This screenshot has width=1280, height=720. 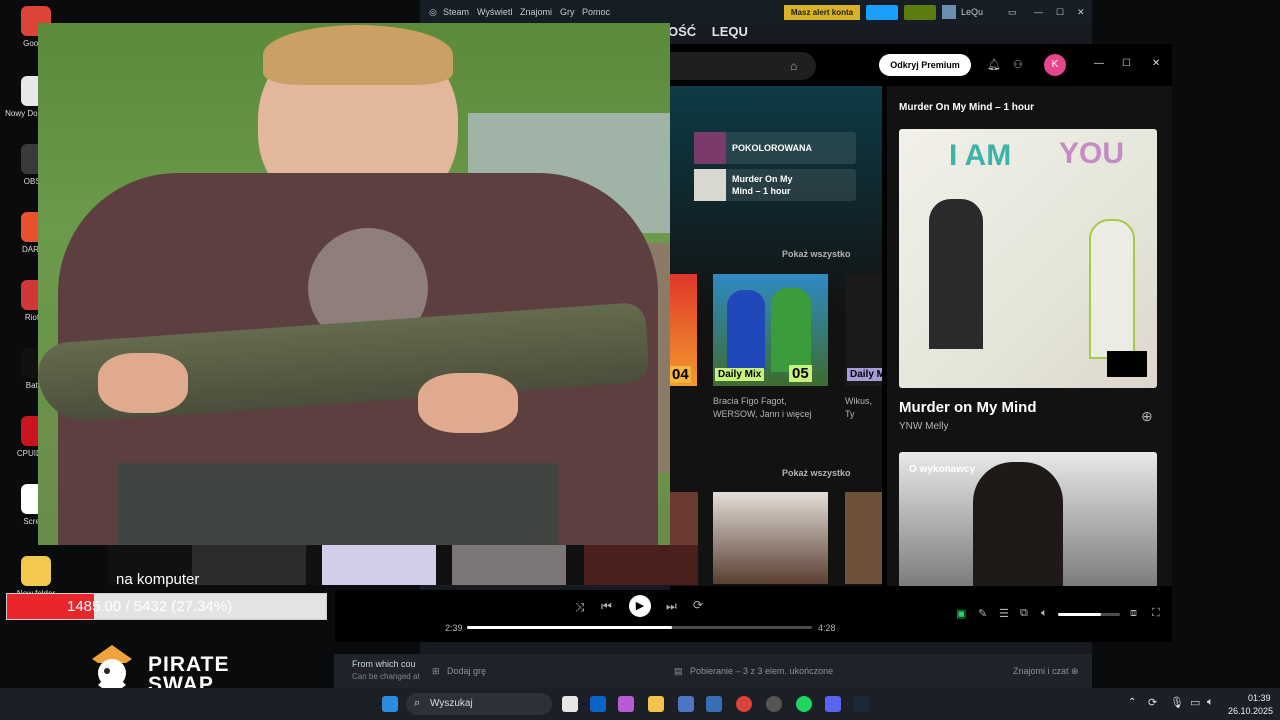 I want to click on miniplayer-icon: ⧈, so click(x=1133, y=613).